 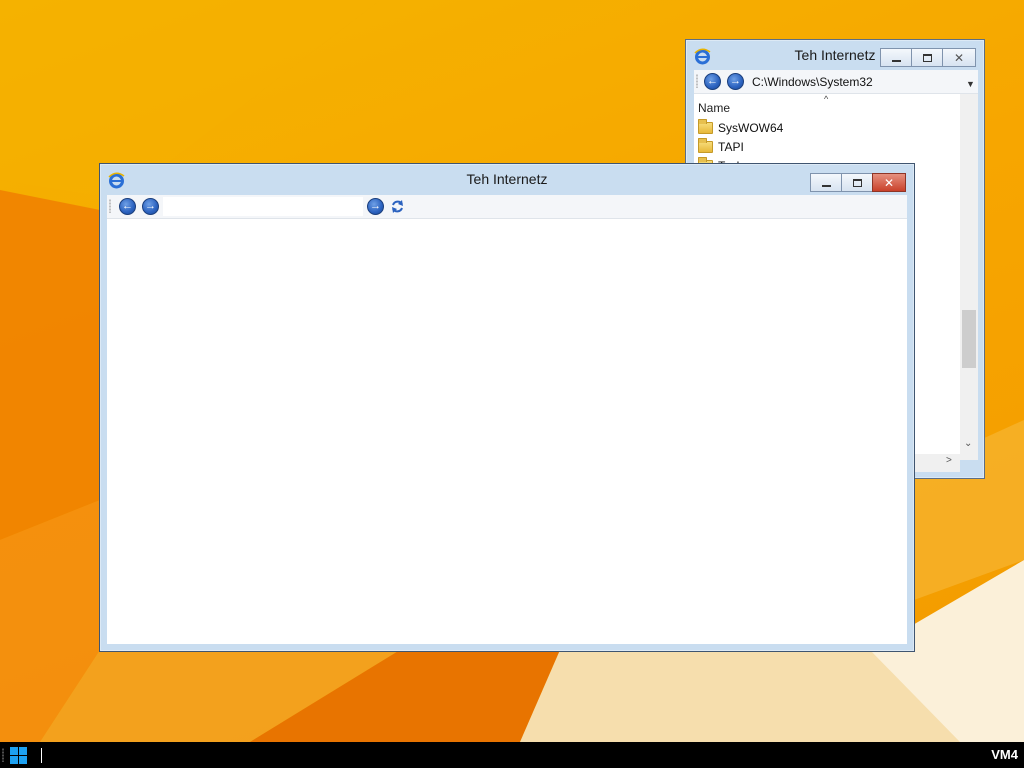 I want to click on go-button: →, so click(x=375, y=206).